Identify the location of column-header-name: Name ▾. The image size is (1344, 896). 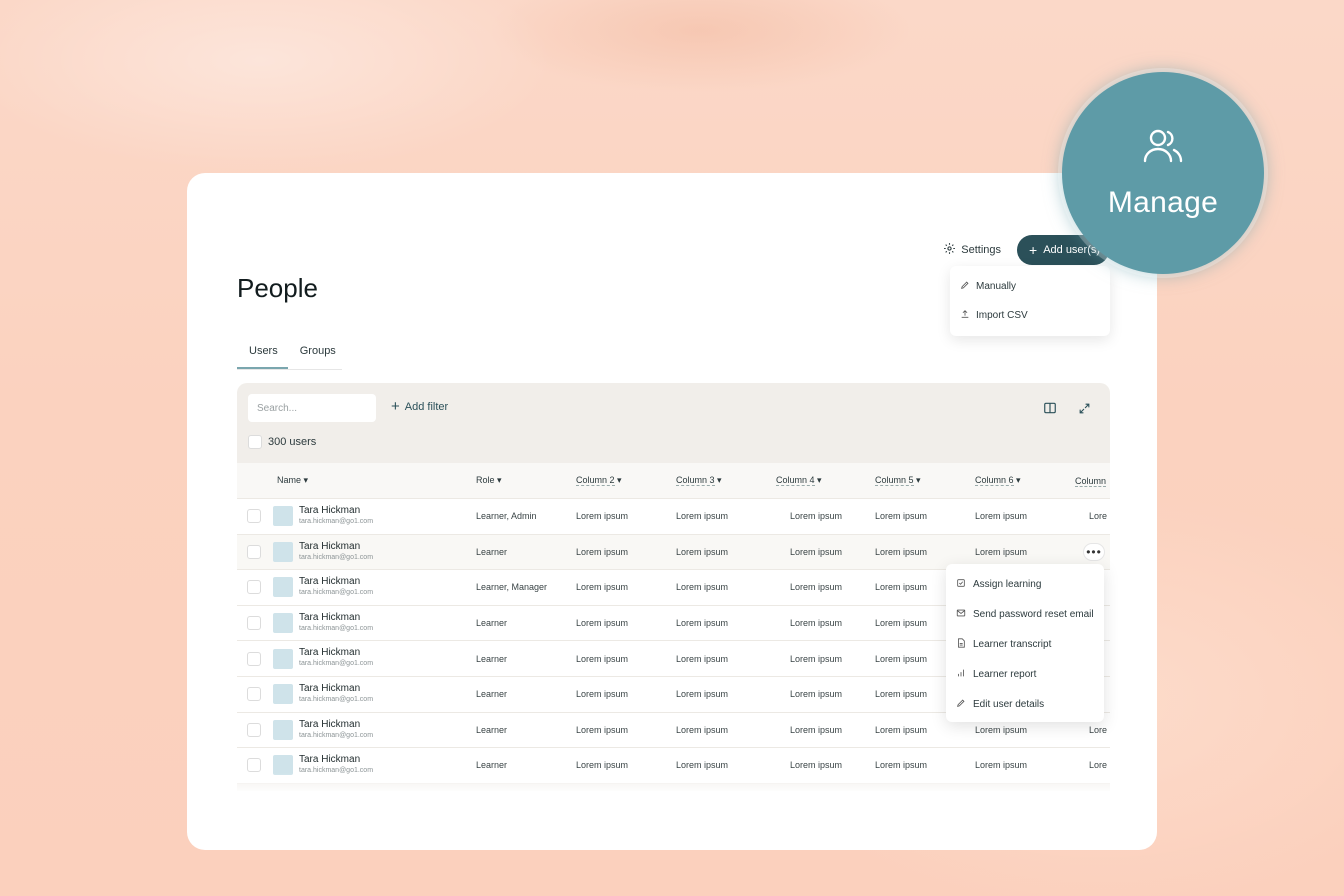
(292, 480).